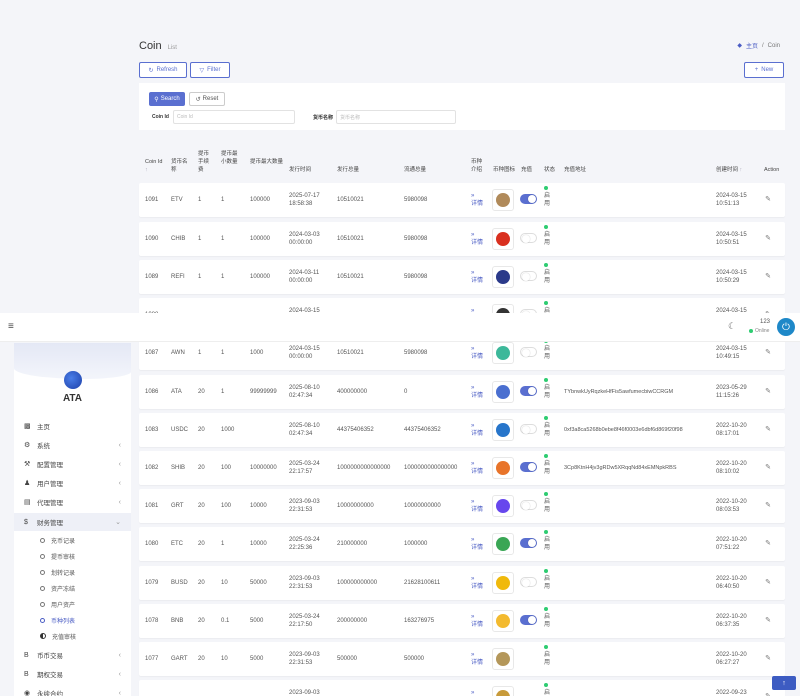 This screenshot has width=800, height=696. I want to click on filter-button: ▽ Filter, so click(210, 70).